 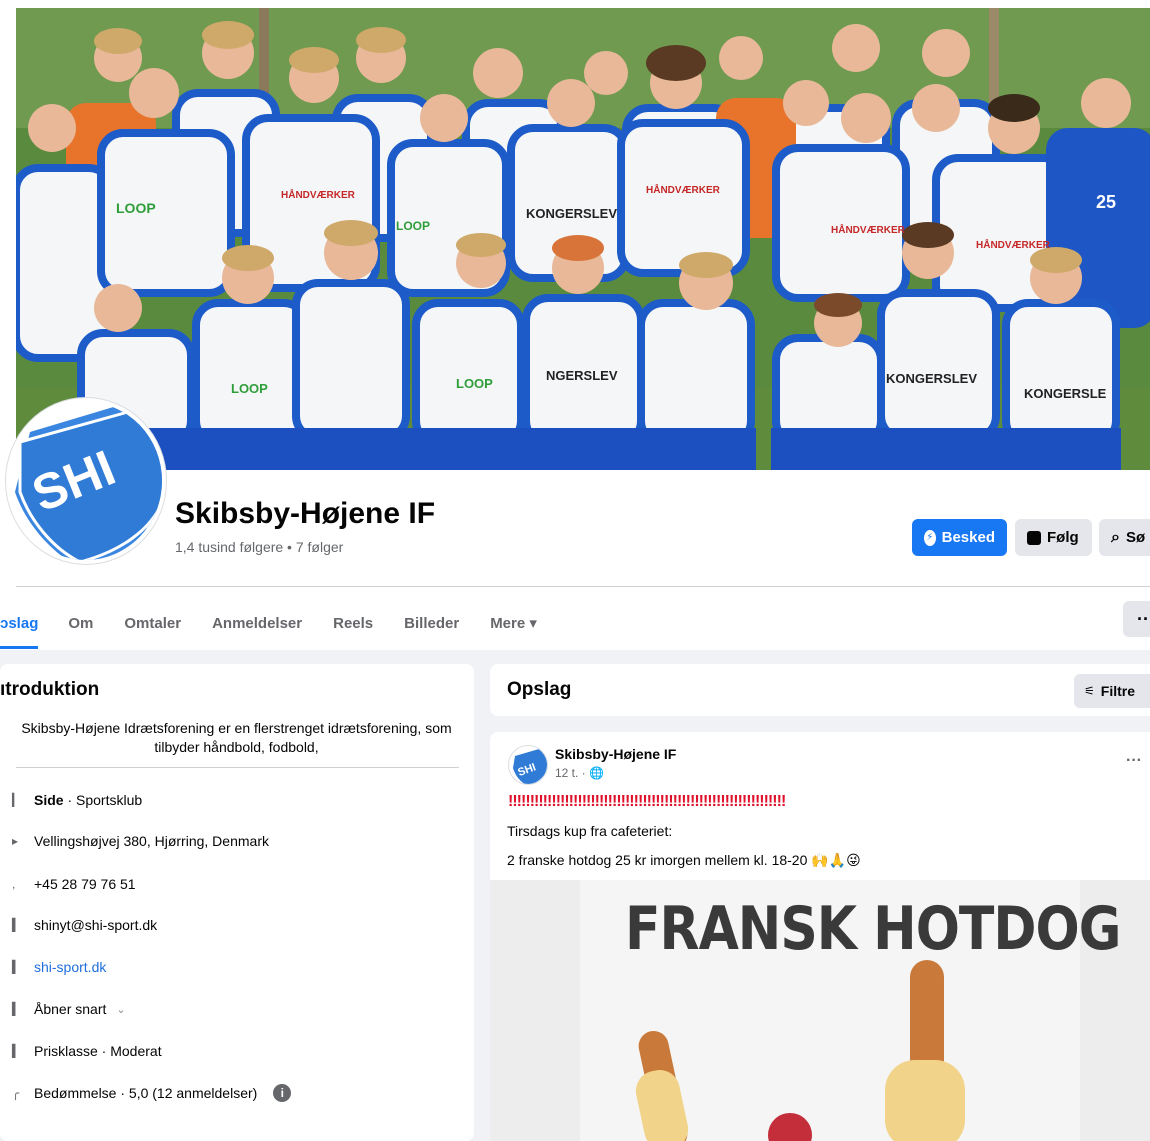 I want to click on posts-title: Opslag, so click(x=539, y=689).